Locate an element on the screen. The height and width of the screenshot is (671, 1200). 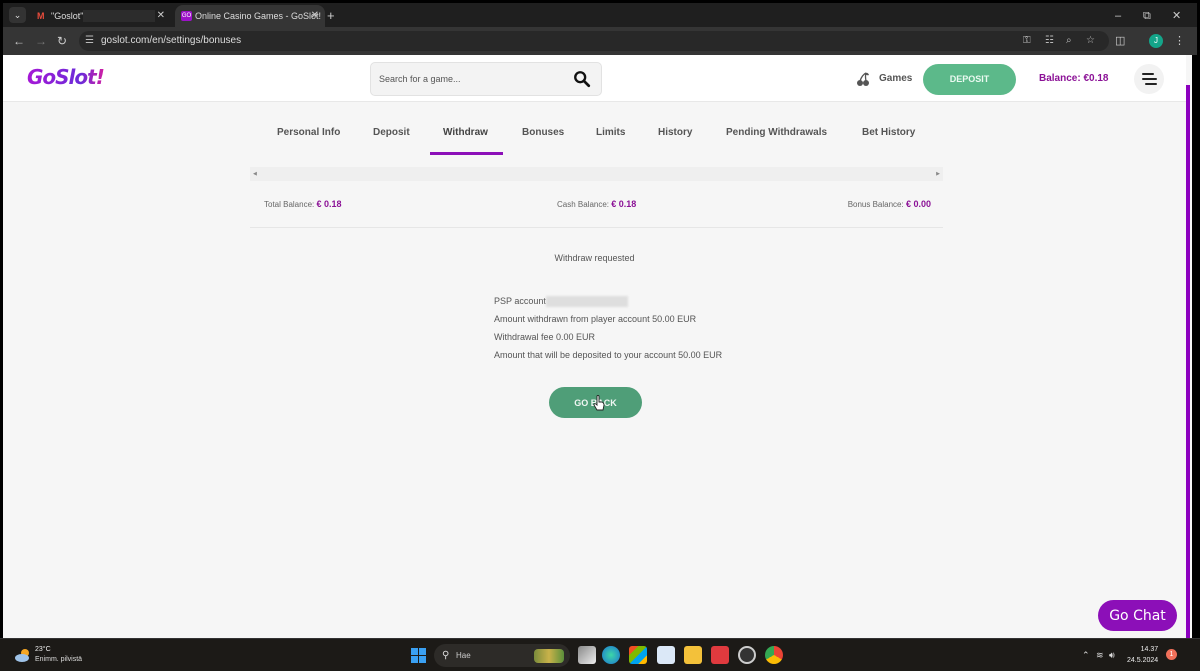
obs-icon is located at coordinates (747, 655).